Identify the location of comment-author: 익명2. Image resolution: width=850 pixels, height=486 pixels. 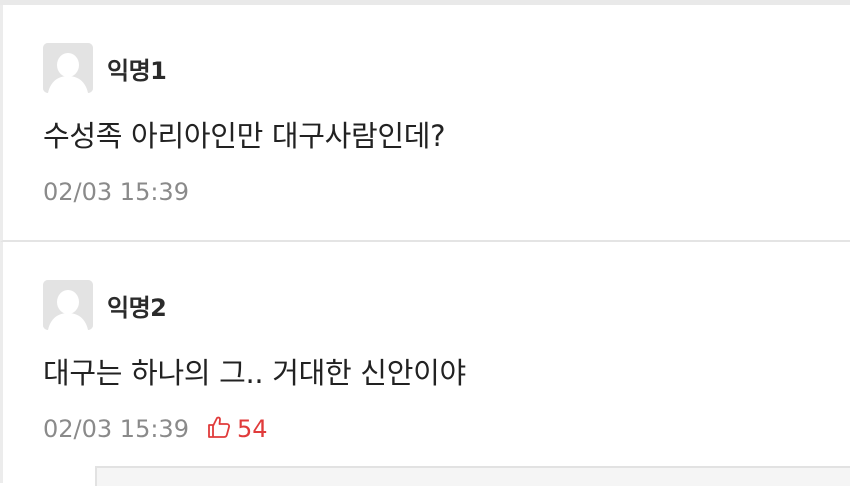
(137, 305).